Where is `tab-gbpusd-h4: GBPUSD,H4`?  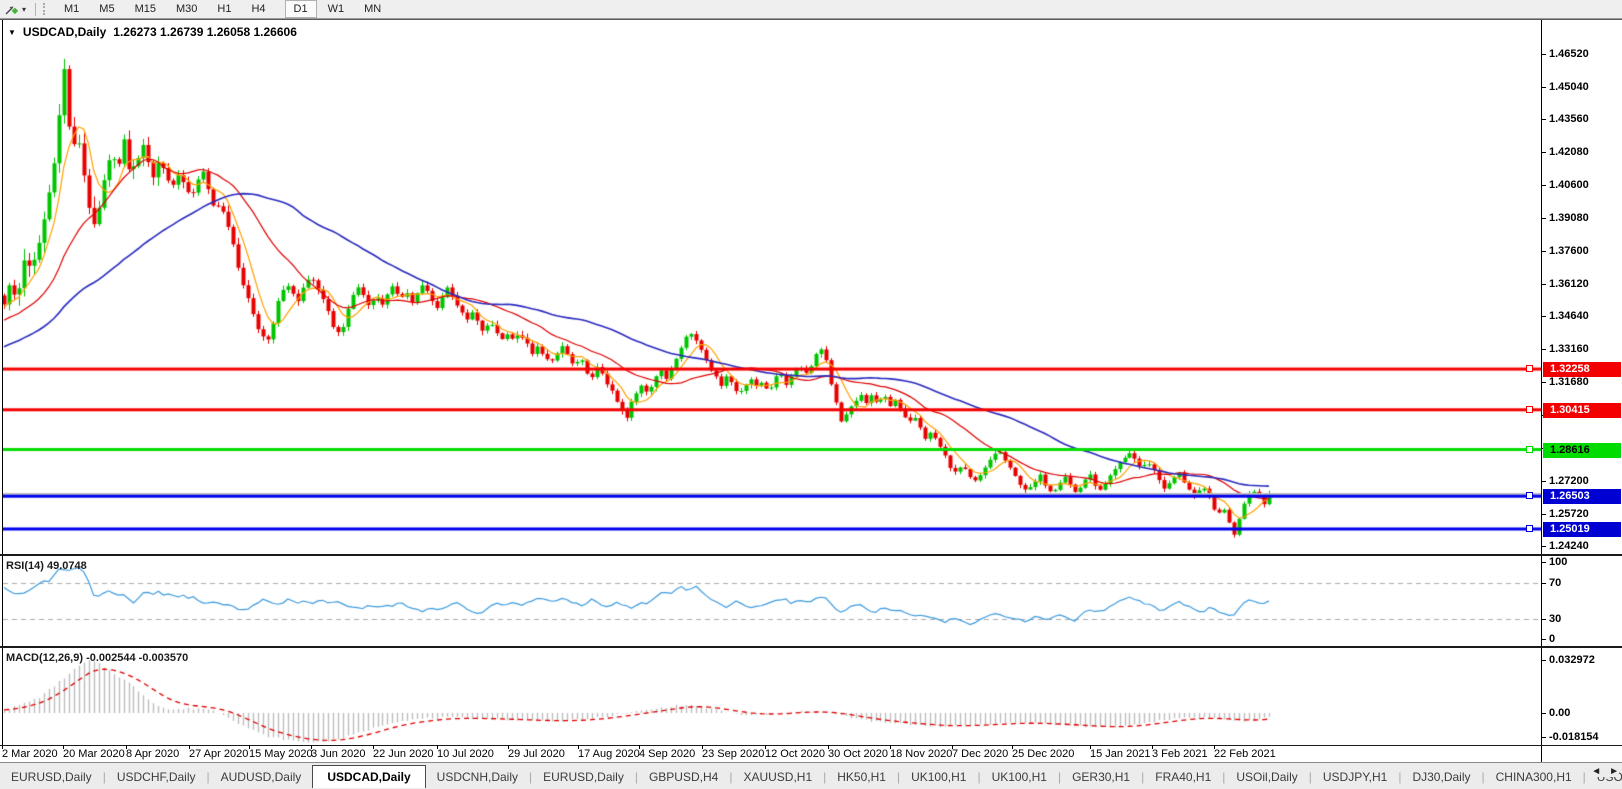 tab-gbpusd-h4: GBPUSD,H4 is located at coordinates (683, 777).